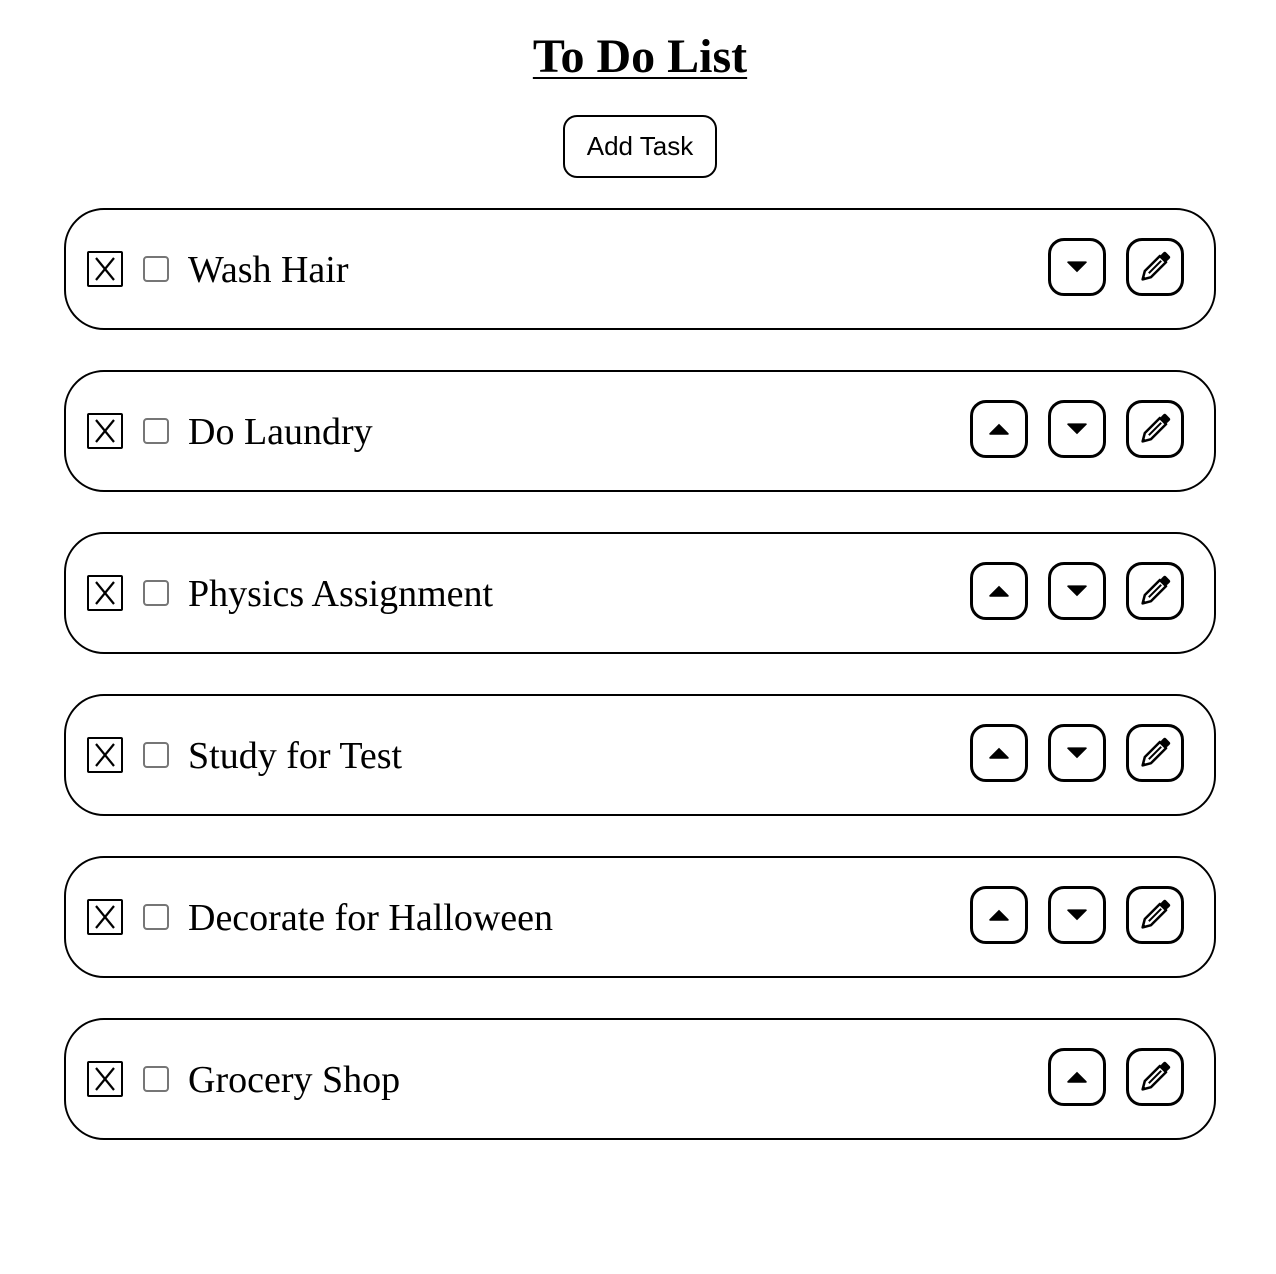  What do you see at coordinates (640, 1079) in the screenshot?
I see `task-card: Grocery Shop` at bounding box center [640, 1079].